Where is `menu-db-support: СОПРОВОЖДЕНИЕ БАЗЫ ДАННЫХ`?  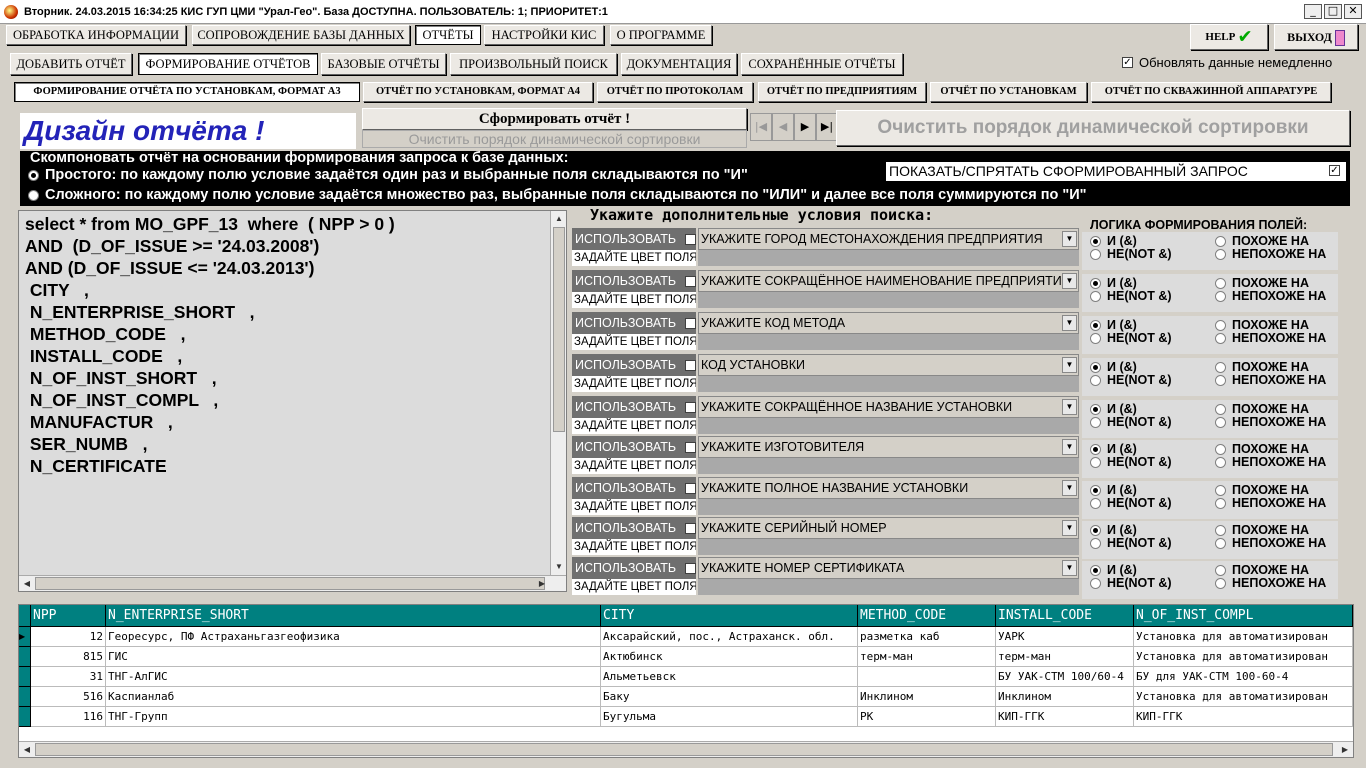 menu-db-support: СОПРОВОЖДЕНИЕ БАЗЫ ДАННЫХ is located at coordinates (301, 35).